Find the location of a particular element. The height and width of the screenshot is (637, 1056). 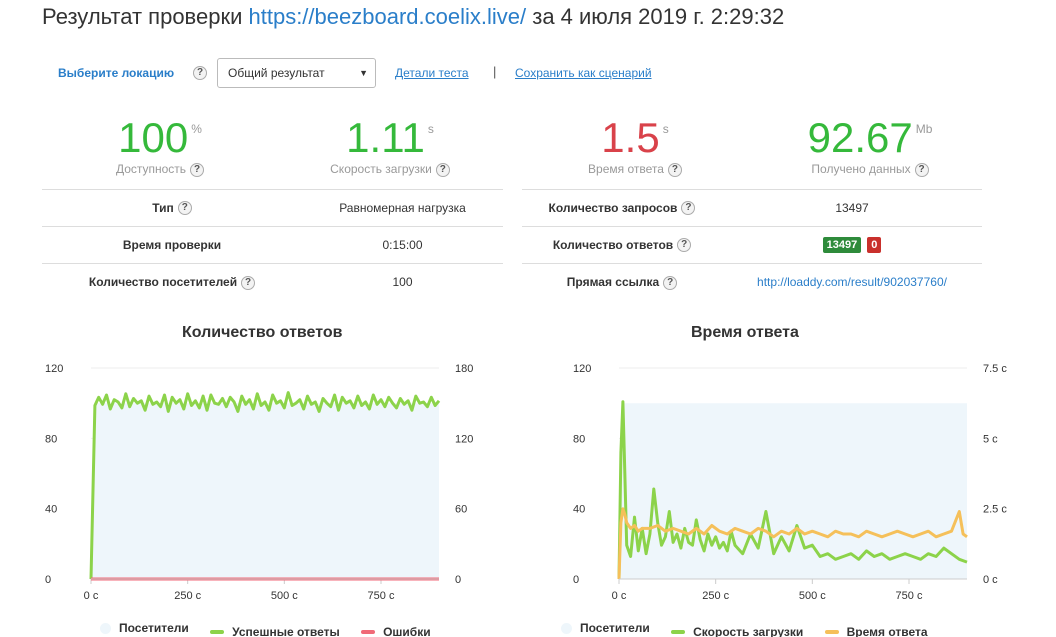

legend-label: Скорость загрузки is located at coordinates (748, 630).